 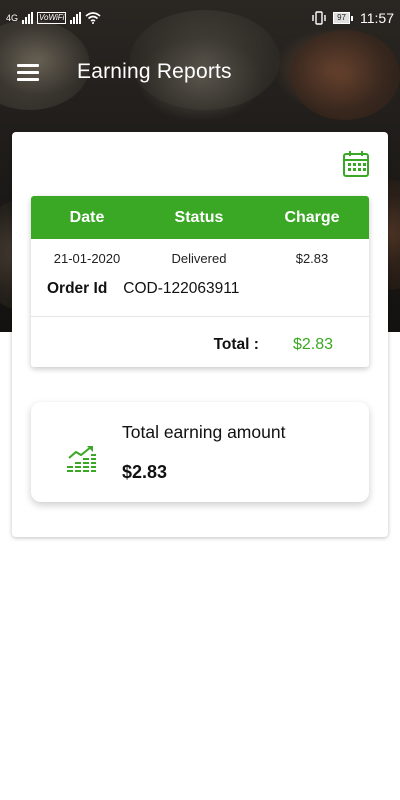 What do you see at coordinates (236, 344) in the screenshot?
I see `total-label: Total :` at bounding box center [236, 344].